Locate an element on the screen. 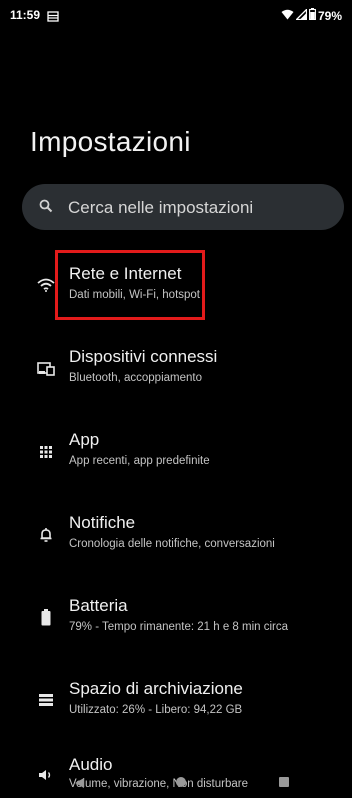 Image resolution: width=352 pixels, height=798 pixels. page-title: Impostazioni is located at coordinates (110, 141).